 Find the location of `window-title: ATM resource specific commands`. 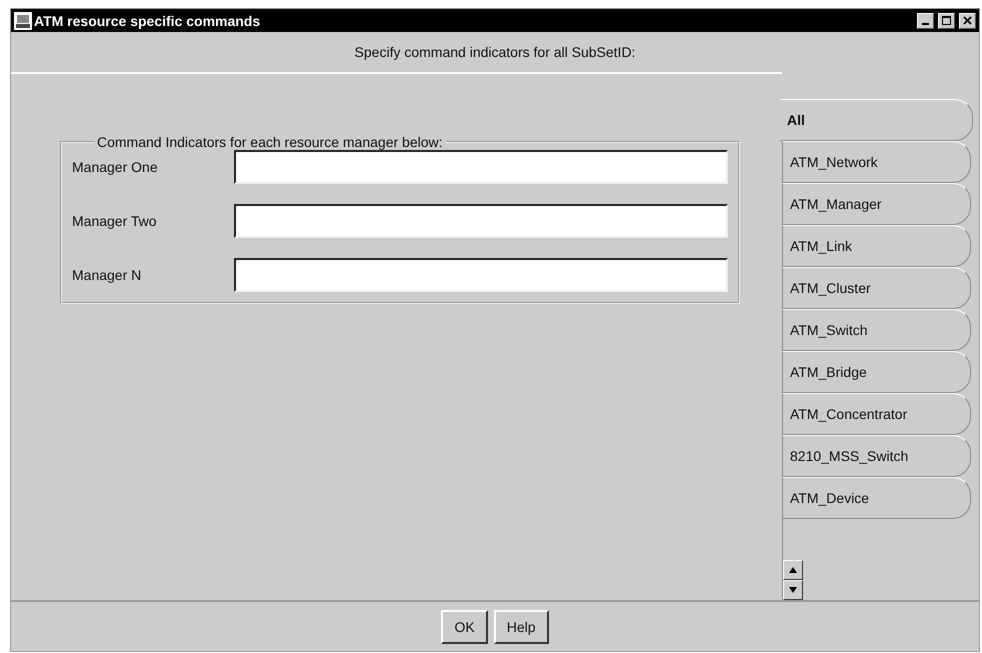

window-title: ATM resource specific commands is located at coordinates (148, 20).